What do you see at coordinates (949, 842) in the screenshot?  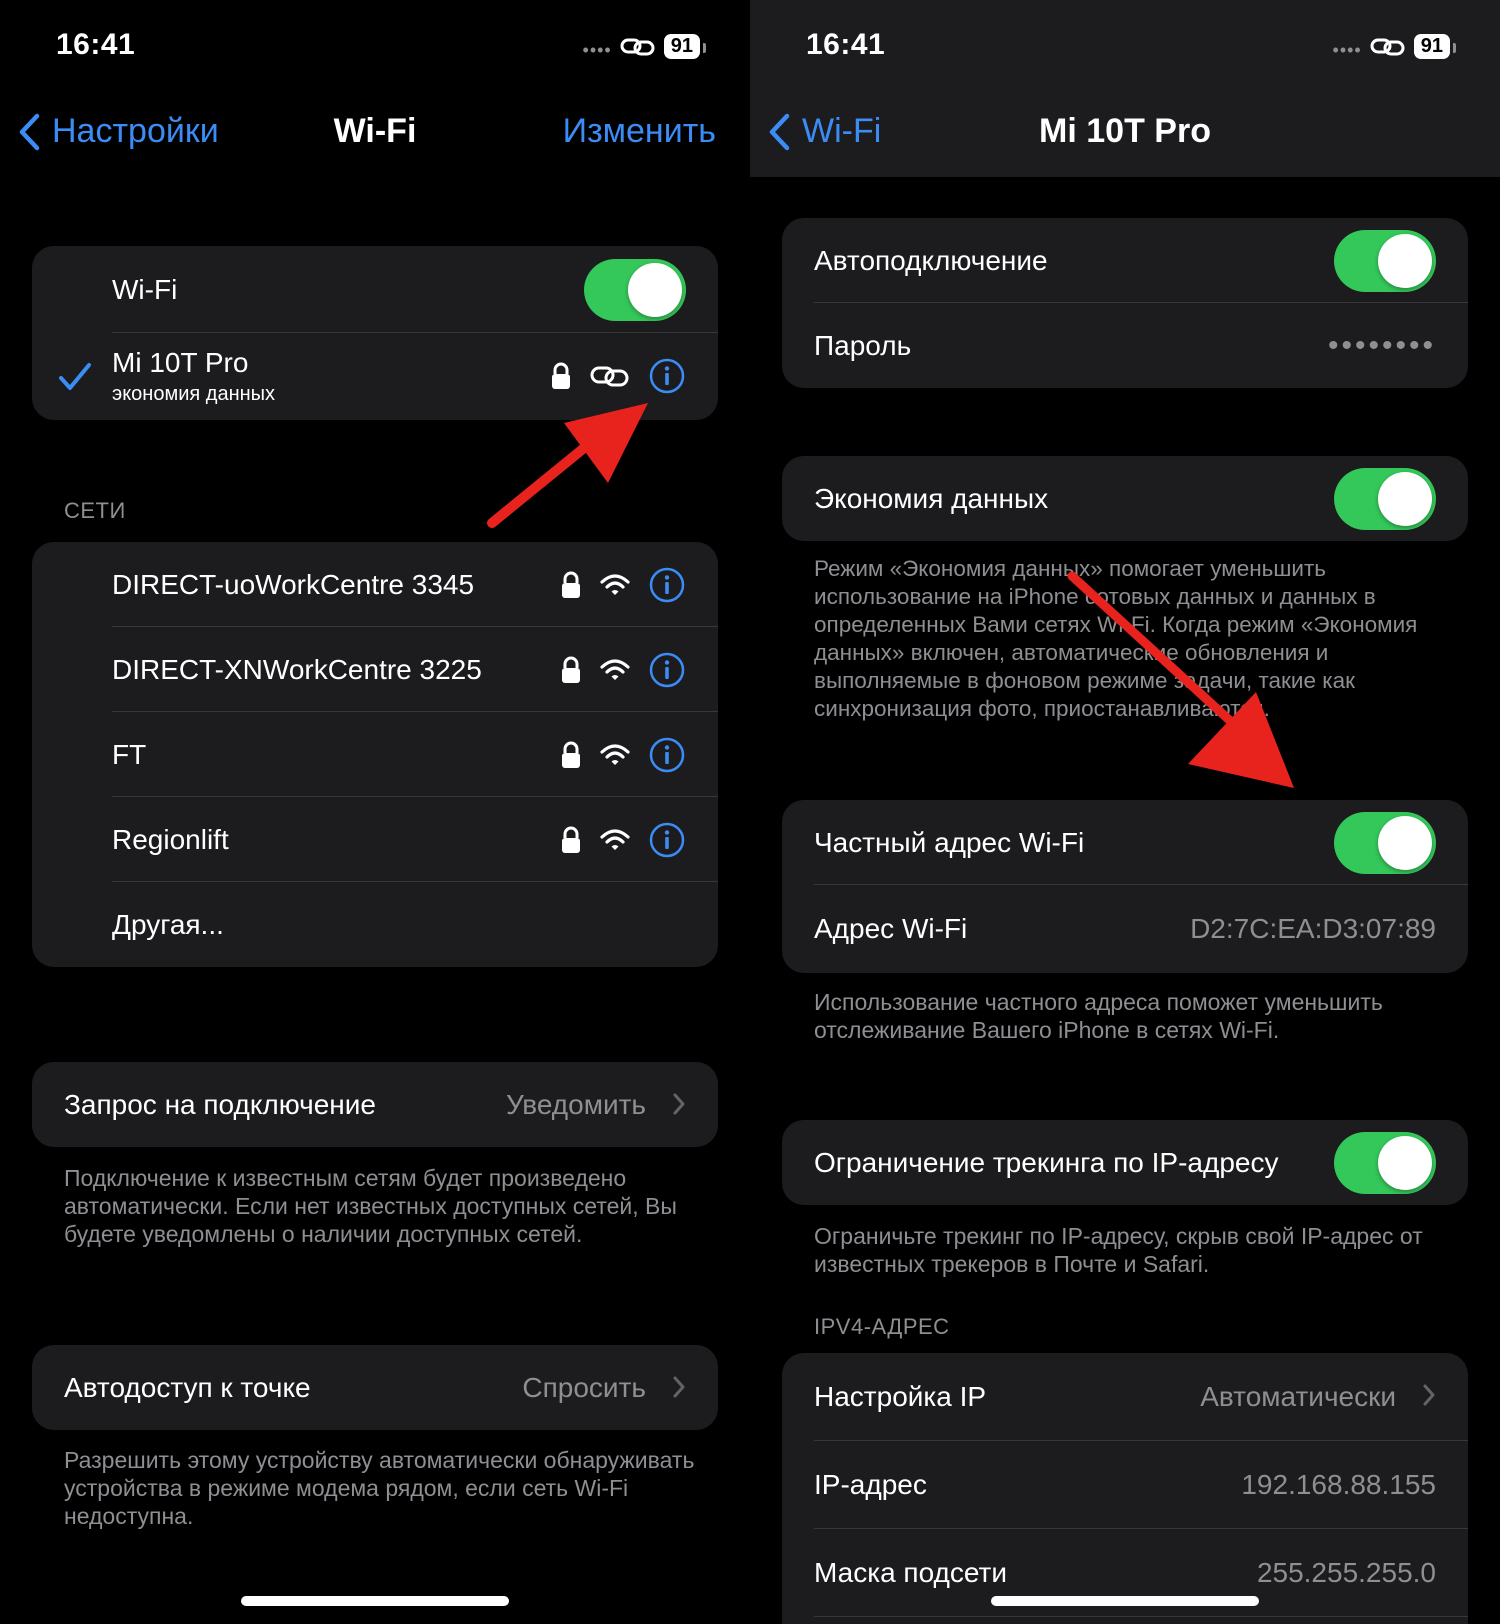 I see `private-address-label: Частный адрес Wi-Fi` at bounding box center [949, 842].